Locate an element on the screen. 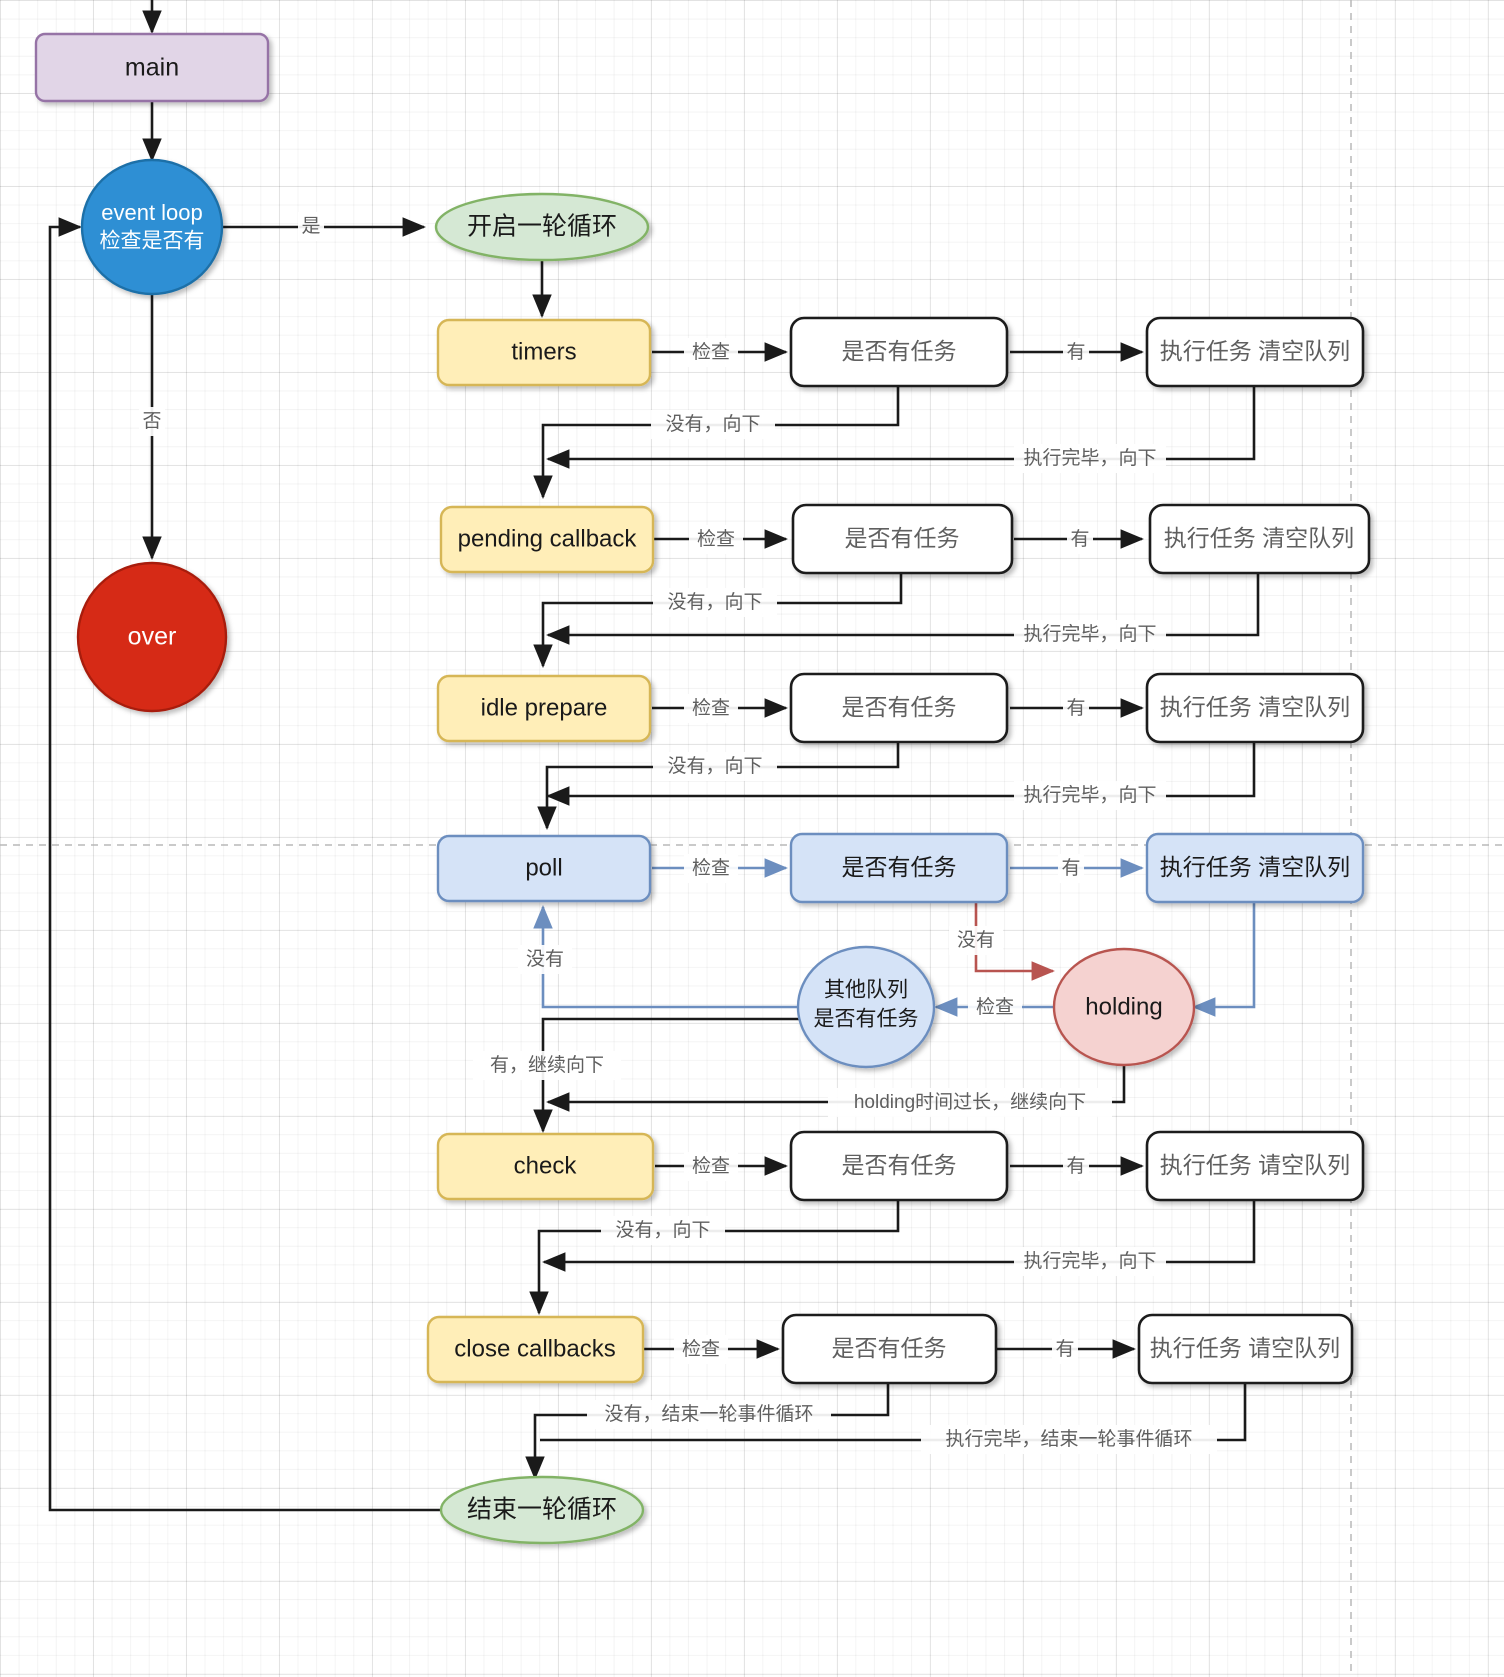 The height and width of the screenshot is (1677, 1504). row-pending-callback: pending callback 是否有任务 执行任务 清空队列 is located at coordinates (905, 539).